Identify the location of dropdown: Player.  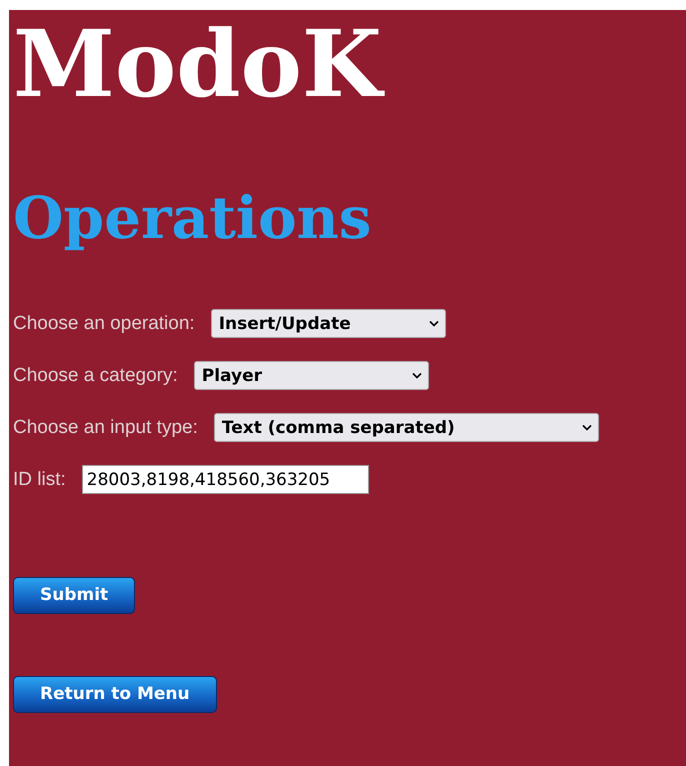
(311, 375).